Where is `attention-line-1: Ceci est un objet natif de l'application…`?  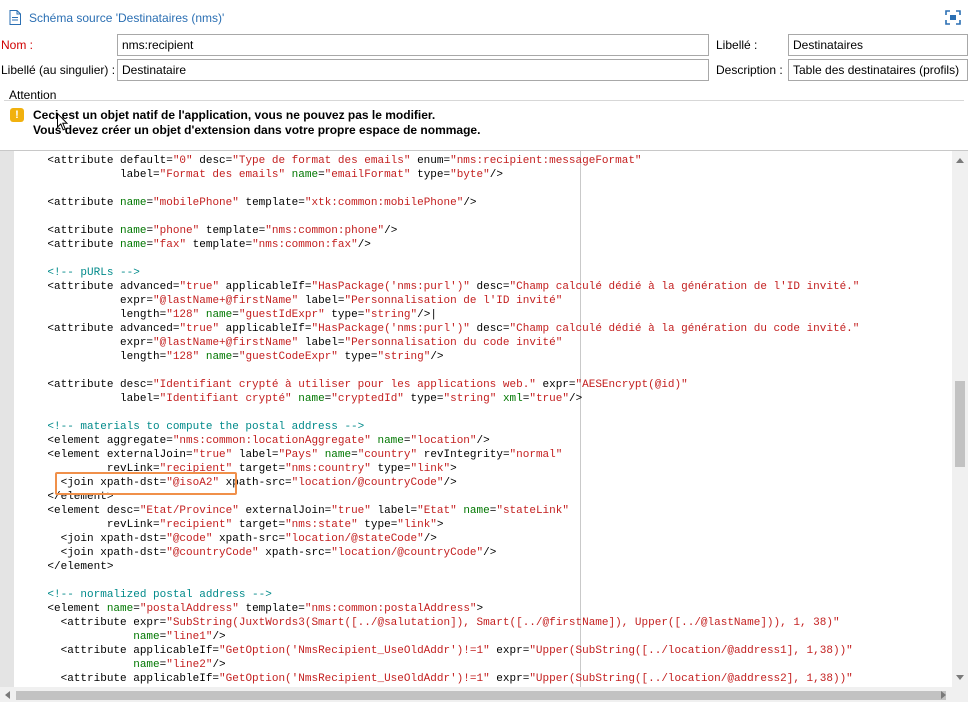 attention-line-1: Ceci est un objet natif de l'application… is located at coordinates (234, 115).